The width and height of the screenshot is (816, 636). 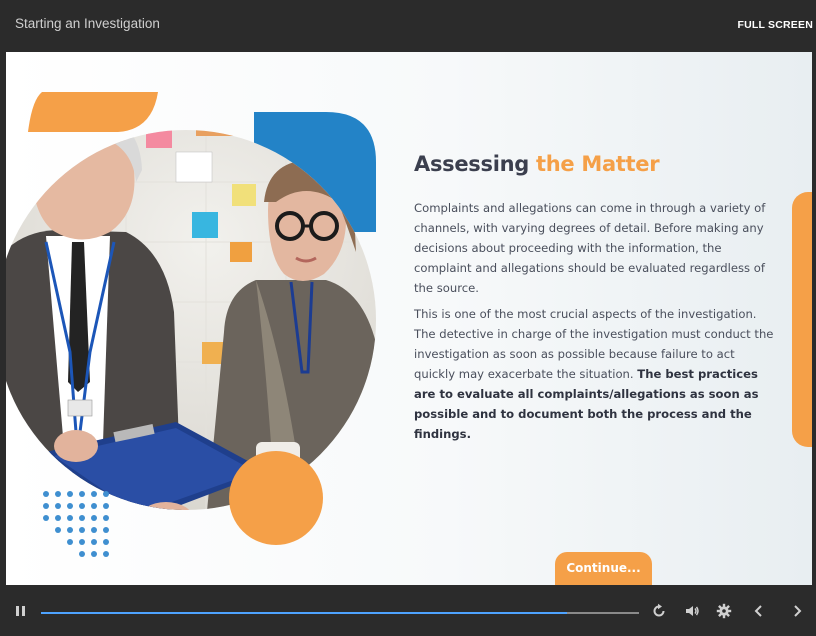 What do you see at coordinates (408, 610) in the screenshot?
I see `player-controls` at bounding box center [408, 610].